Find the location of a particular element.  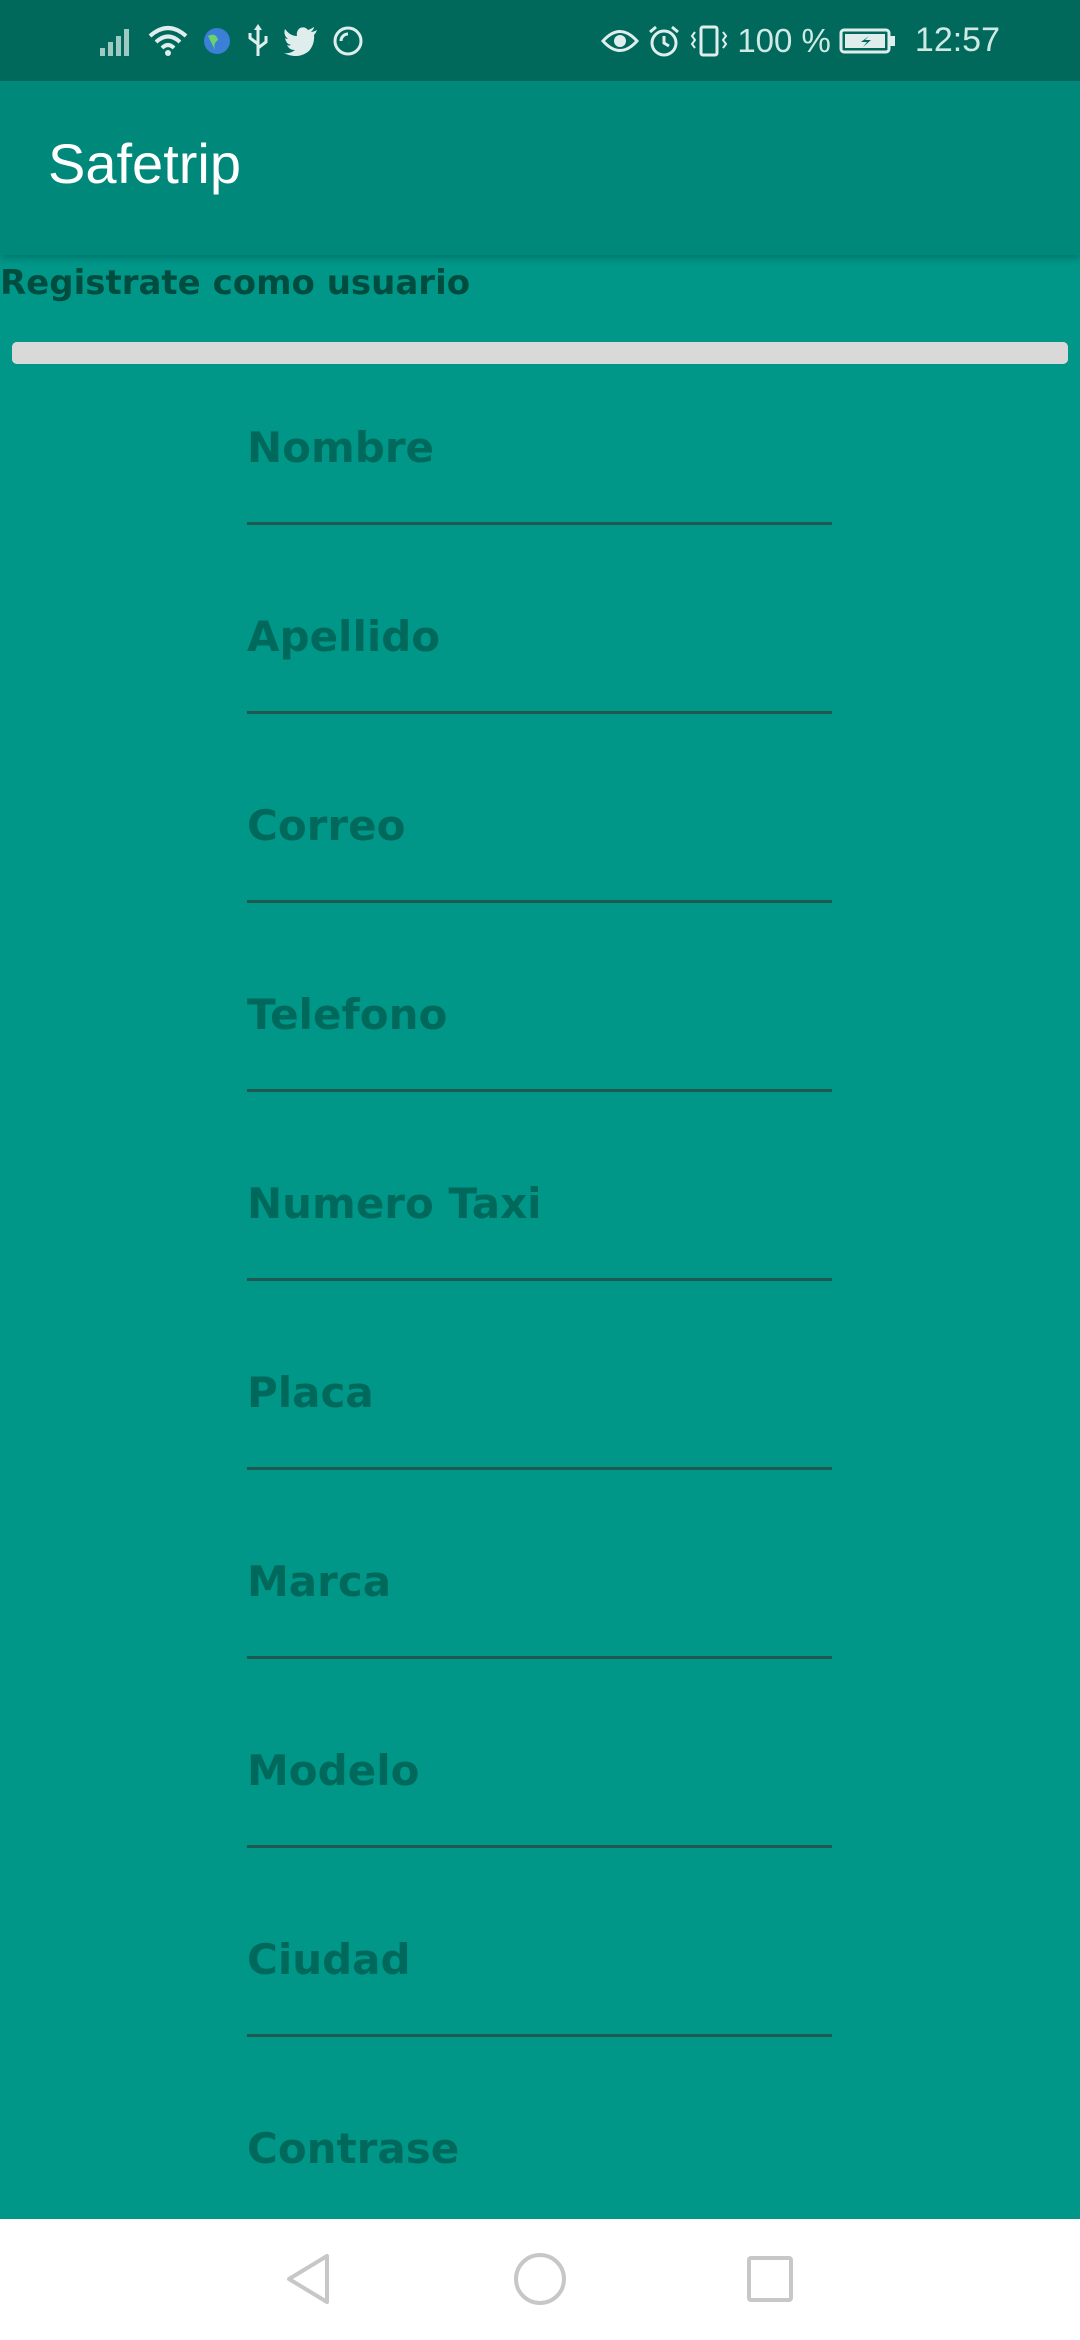

numero-taxi-field: Numero Taxi is located at coordinates (539, 1221).